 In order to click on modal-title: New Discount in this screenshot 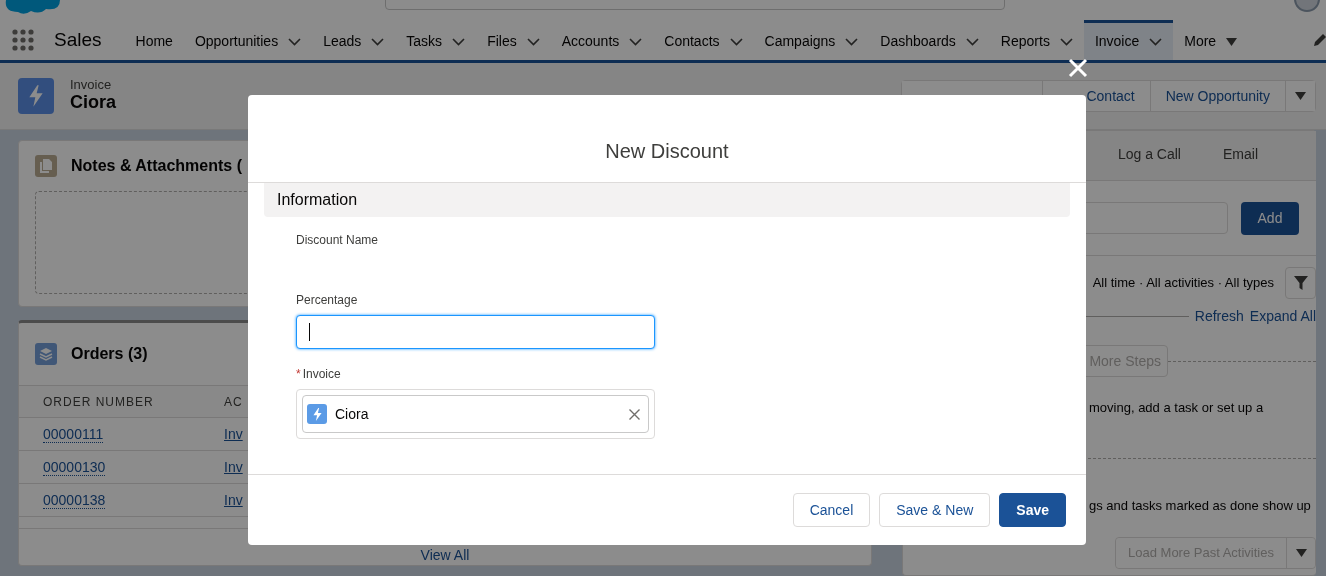, I will do `click(667, 151)`.